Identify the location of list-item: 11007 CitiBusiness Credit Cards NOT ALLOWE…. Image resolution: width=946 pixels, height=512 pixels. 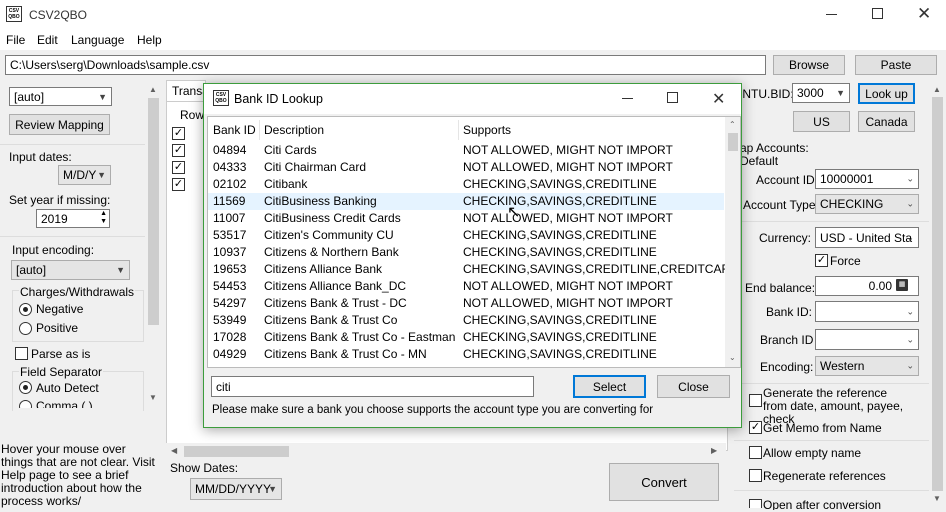
(466, 218).